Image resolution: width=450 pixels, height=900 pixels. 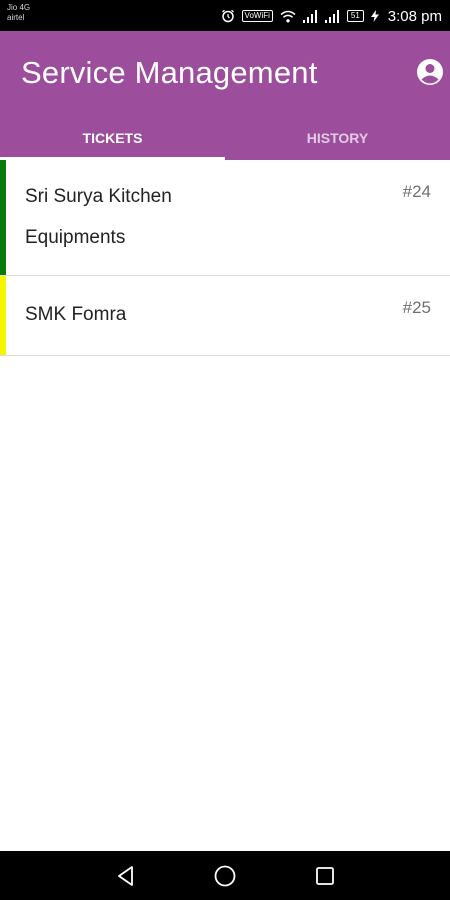 I want to click on status-time: 3:08 pm, so click(x=414, y=16).